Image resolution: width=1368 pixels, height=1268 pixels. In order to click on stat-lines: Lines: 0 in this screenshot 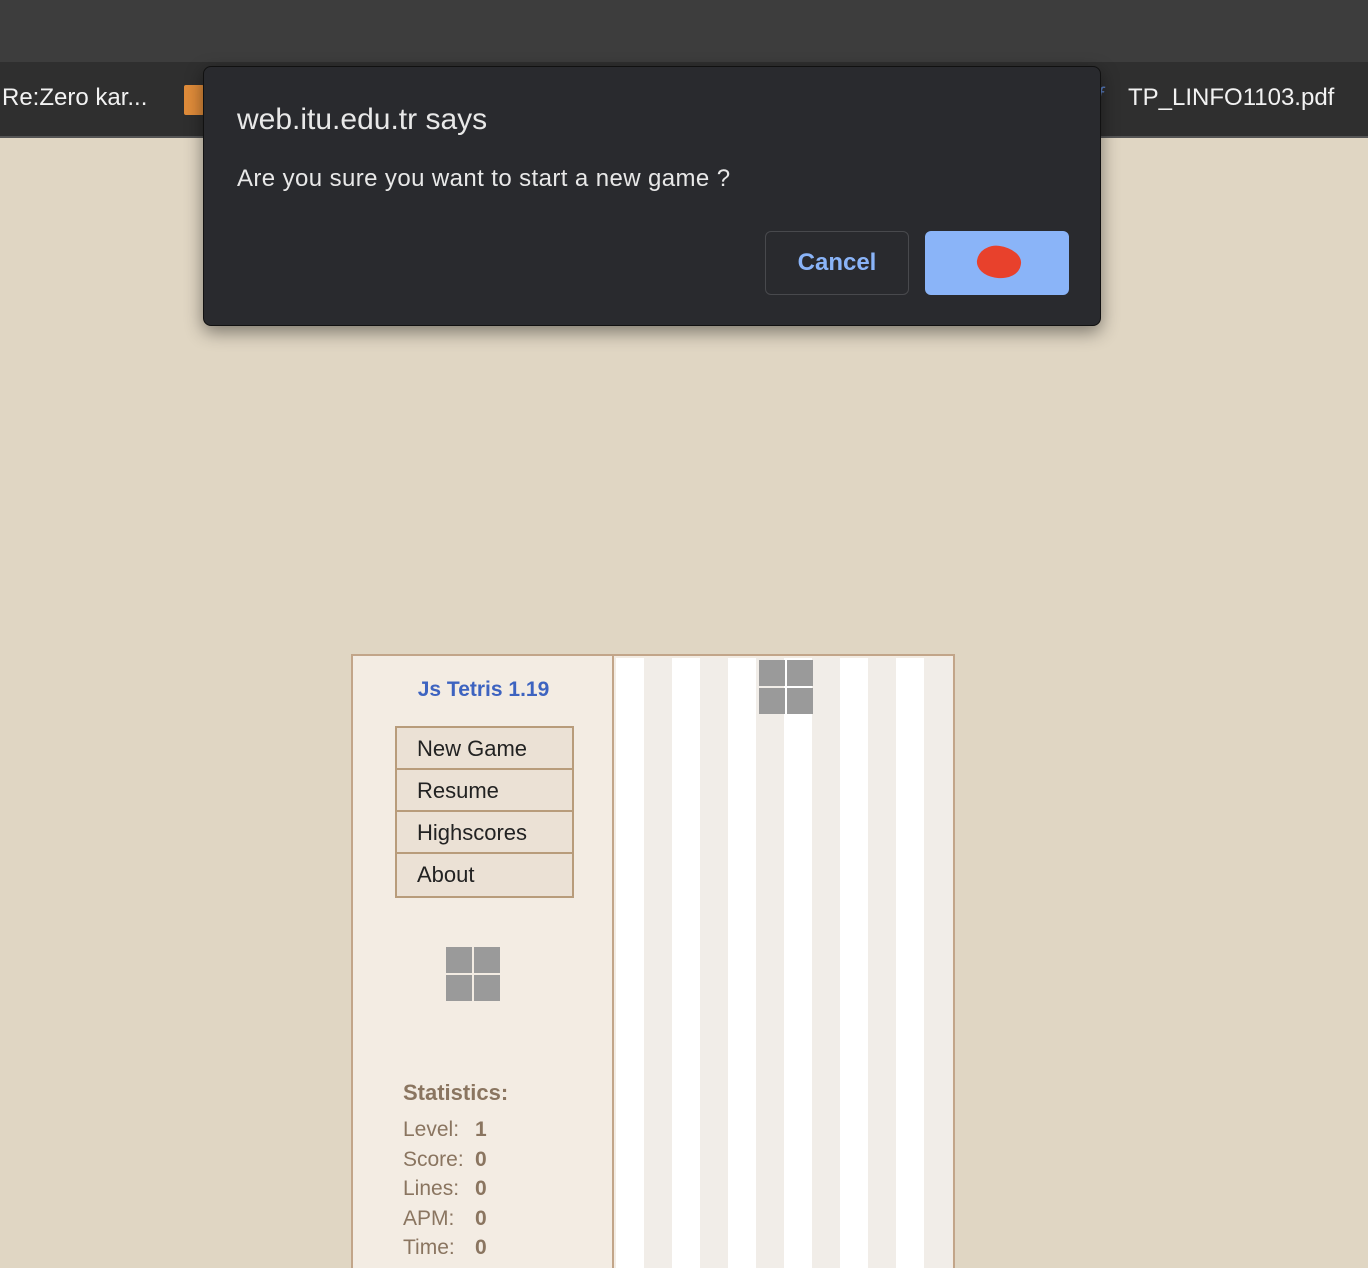, I will do `click(445, 1192)`.